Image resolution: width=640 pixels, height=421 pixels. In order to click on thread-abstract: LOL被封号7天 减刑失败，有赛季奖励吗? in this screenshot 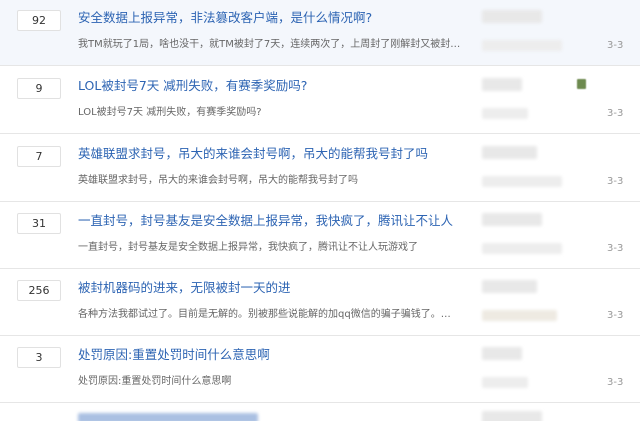, I will do `click(170, 112)`.